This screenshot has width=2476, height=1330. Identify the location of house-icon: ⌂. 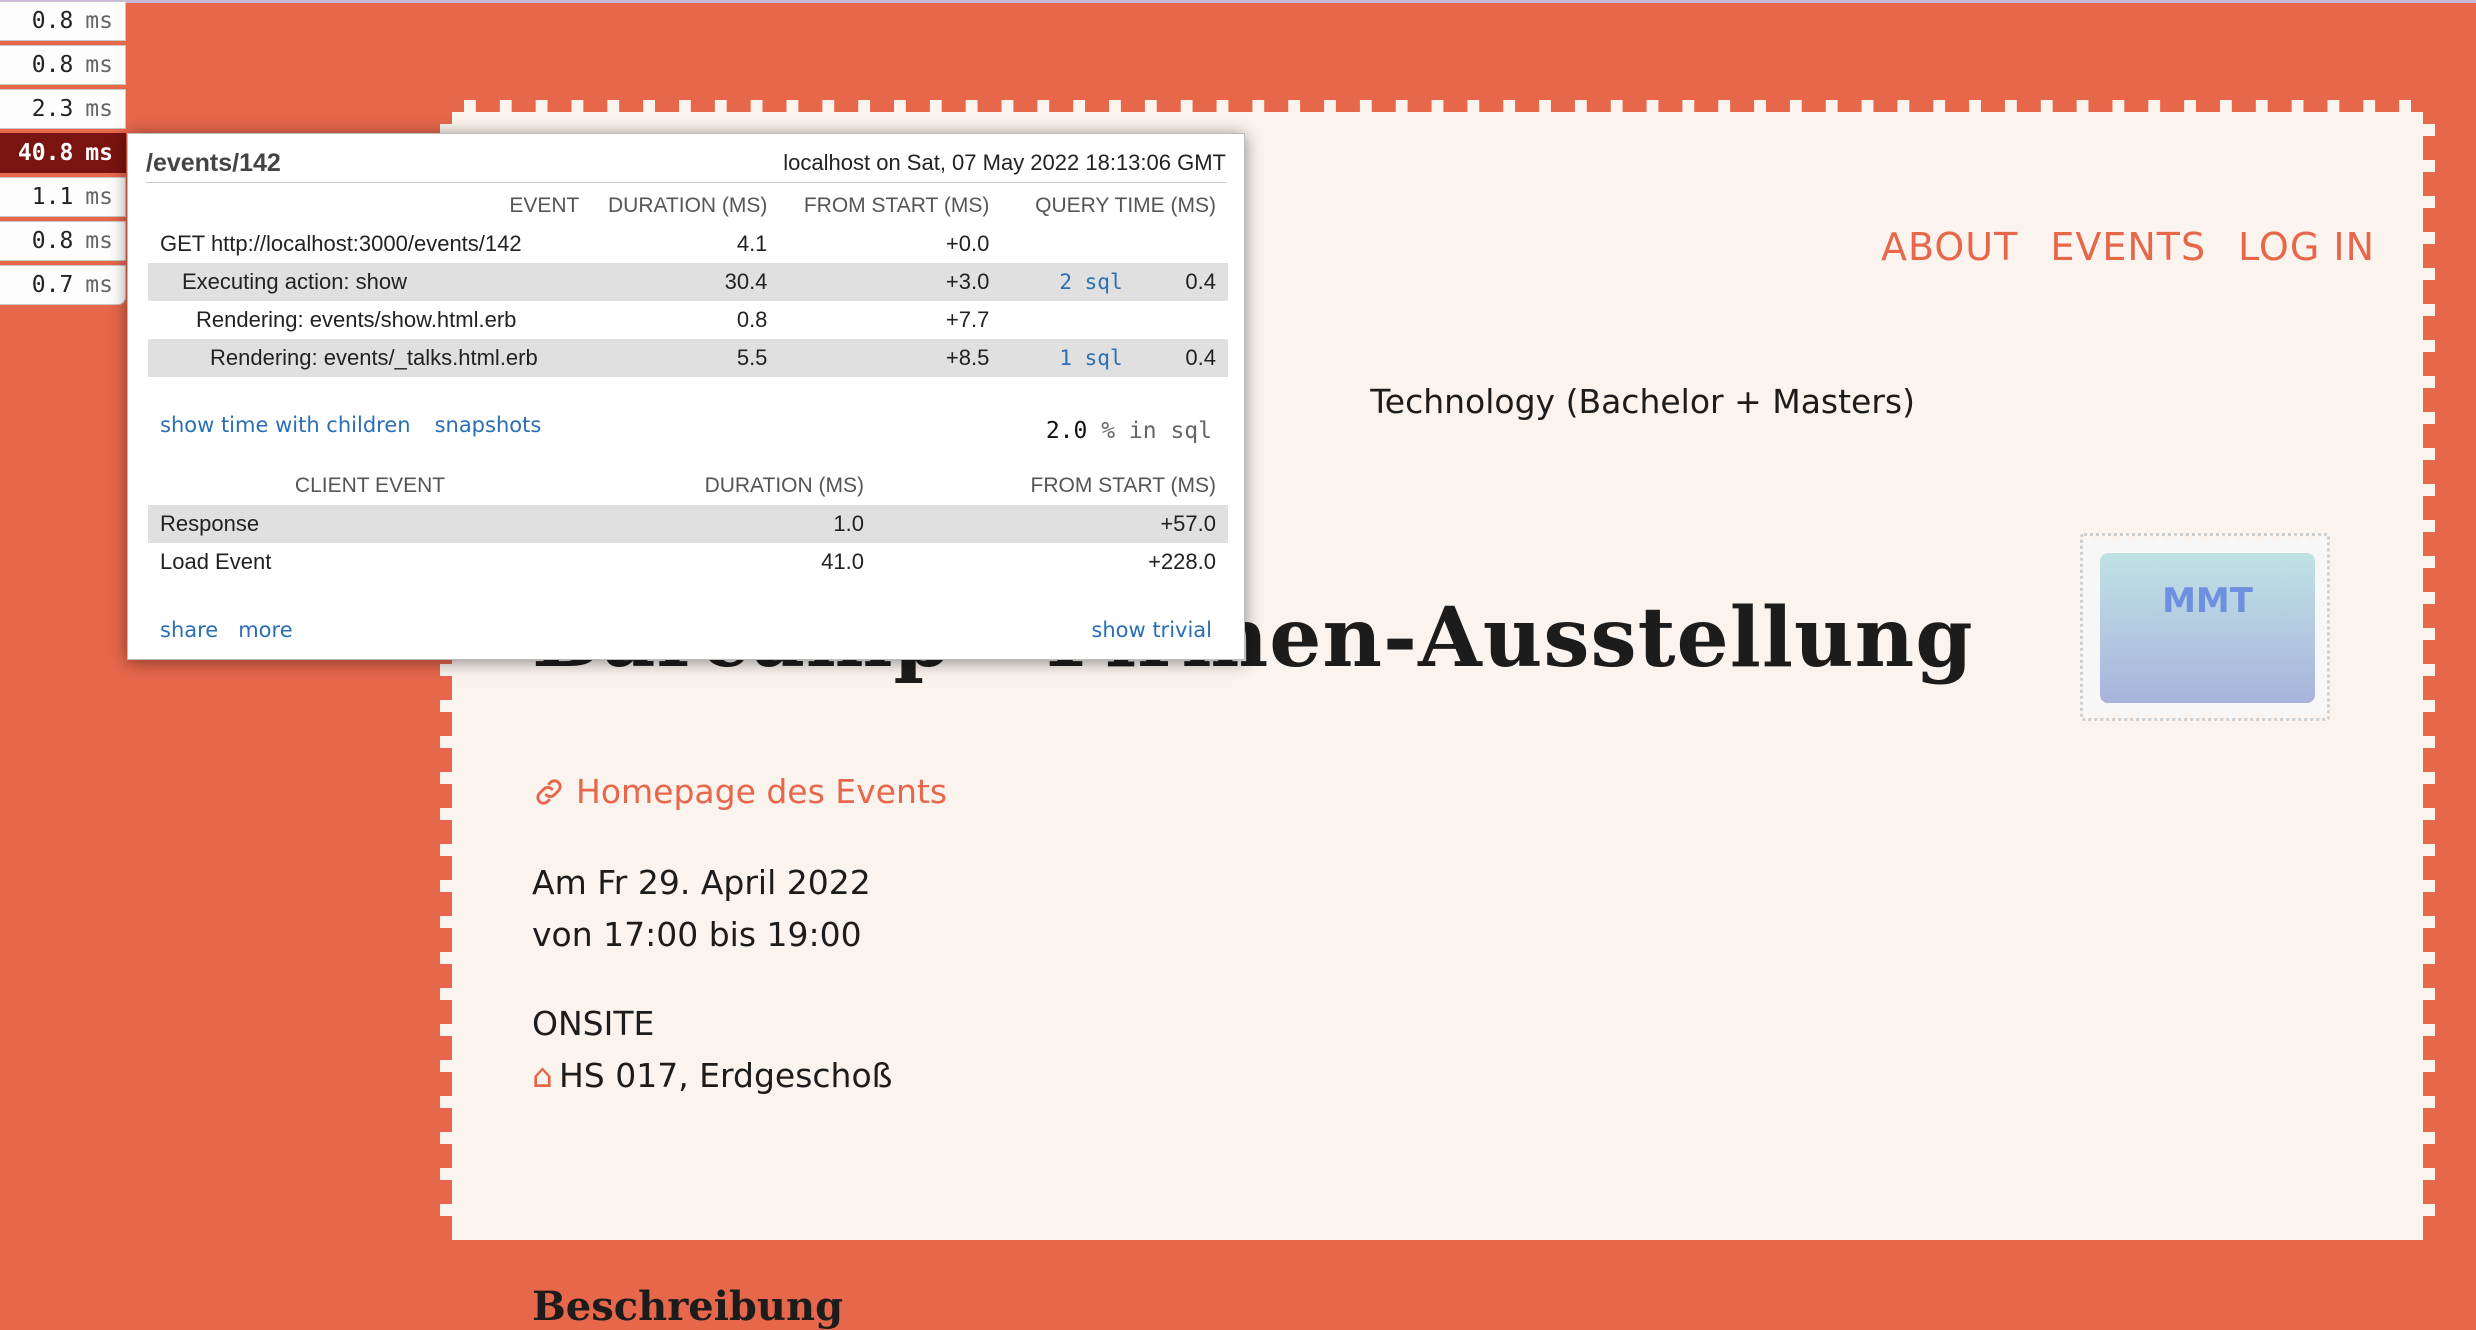
(542, 1075).